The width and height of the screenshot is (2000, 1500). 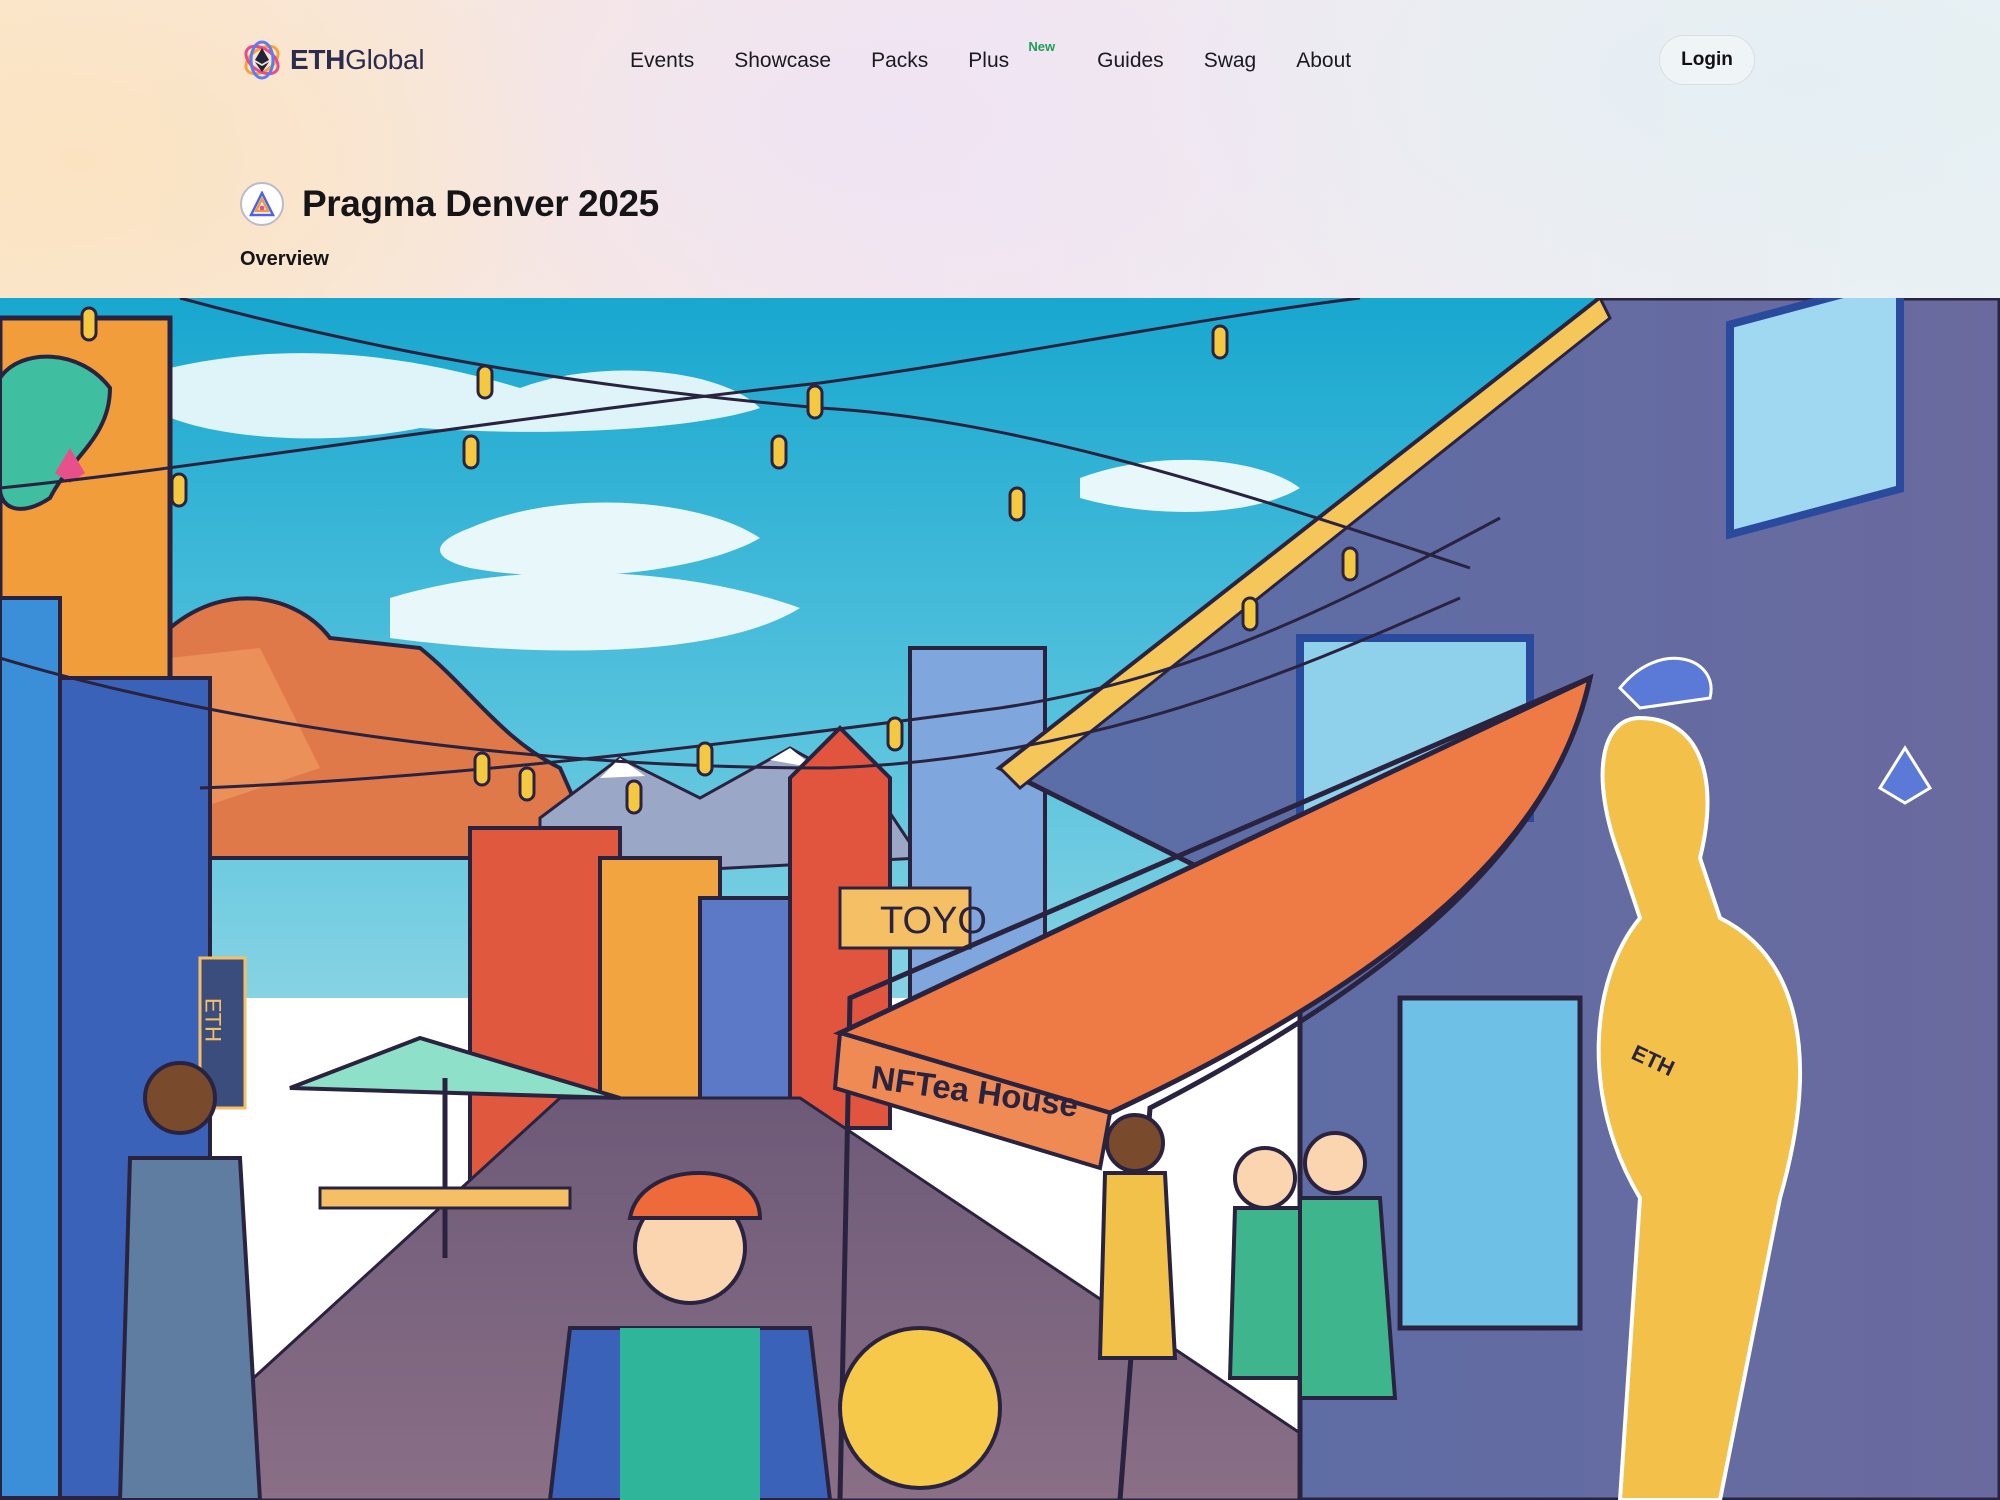 I want to click on nav-link-guides: Guides, so click(x=1130, y=61).